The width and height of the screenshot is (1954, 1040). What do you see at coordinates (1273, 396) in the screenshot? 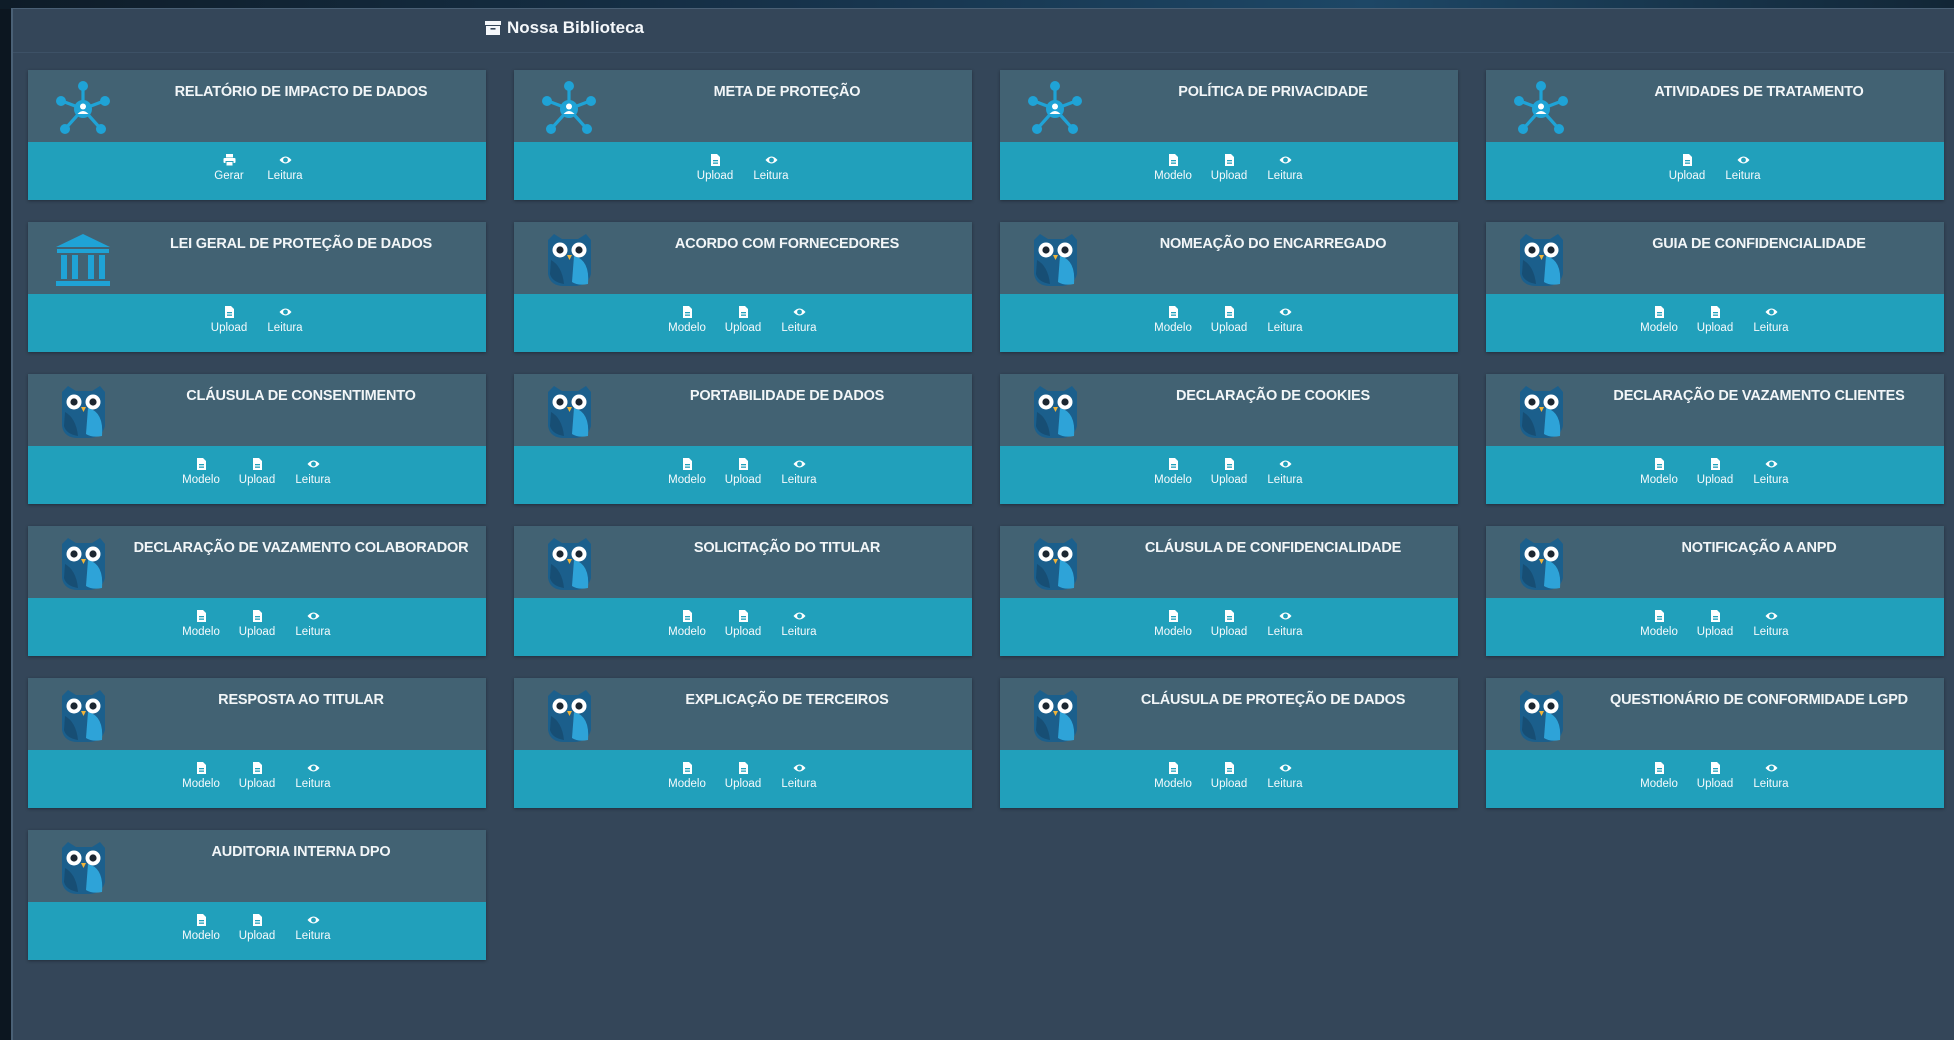
I see `card-title: DECLARAÇÃO DE COOKIES` at bounding box center [1273, 396].